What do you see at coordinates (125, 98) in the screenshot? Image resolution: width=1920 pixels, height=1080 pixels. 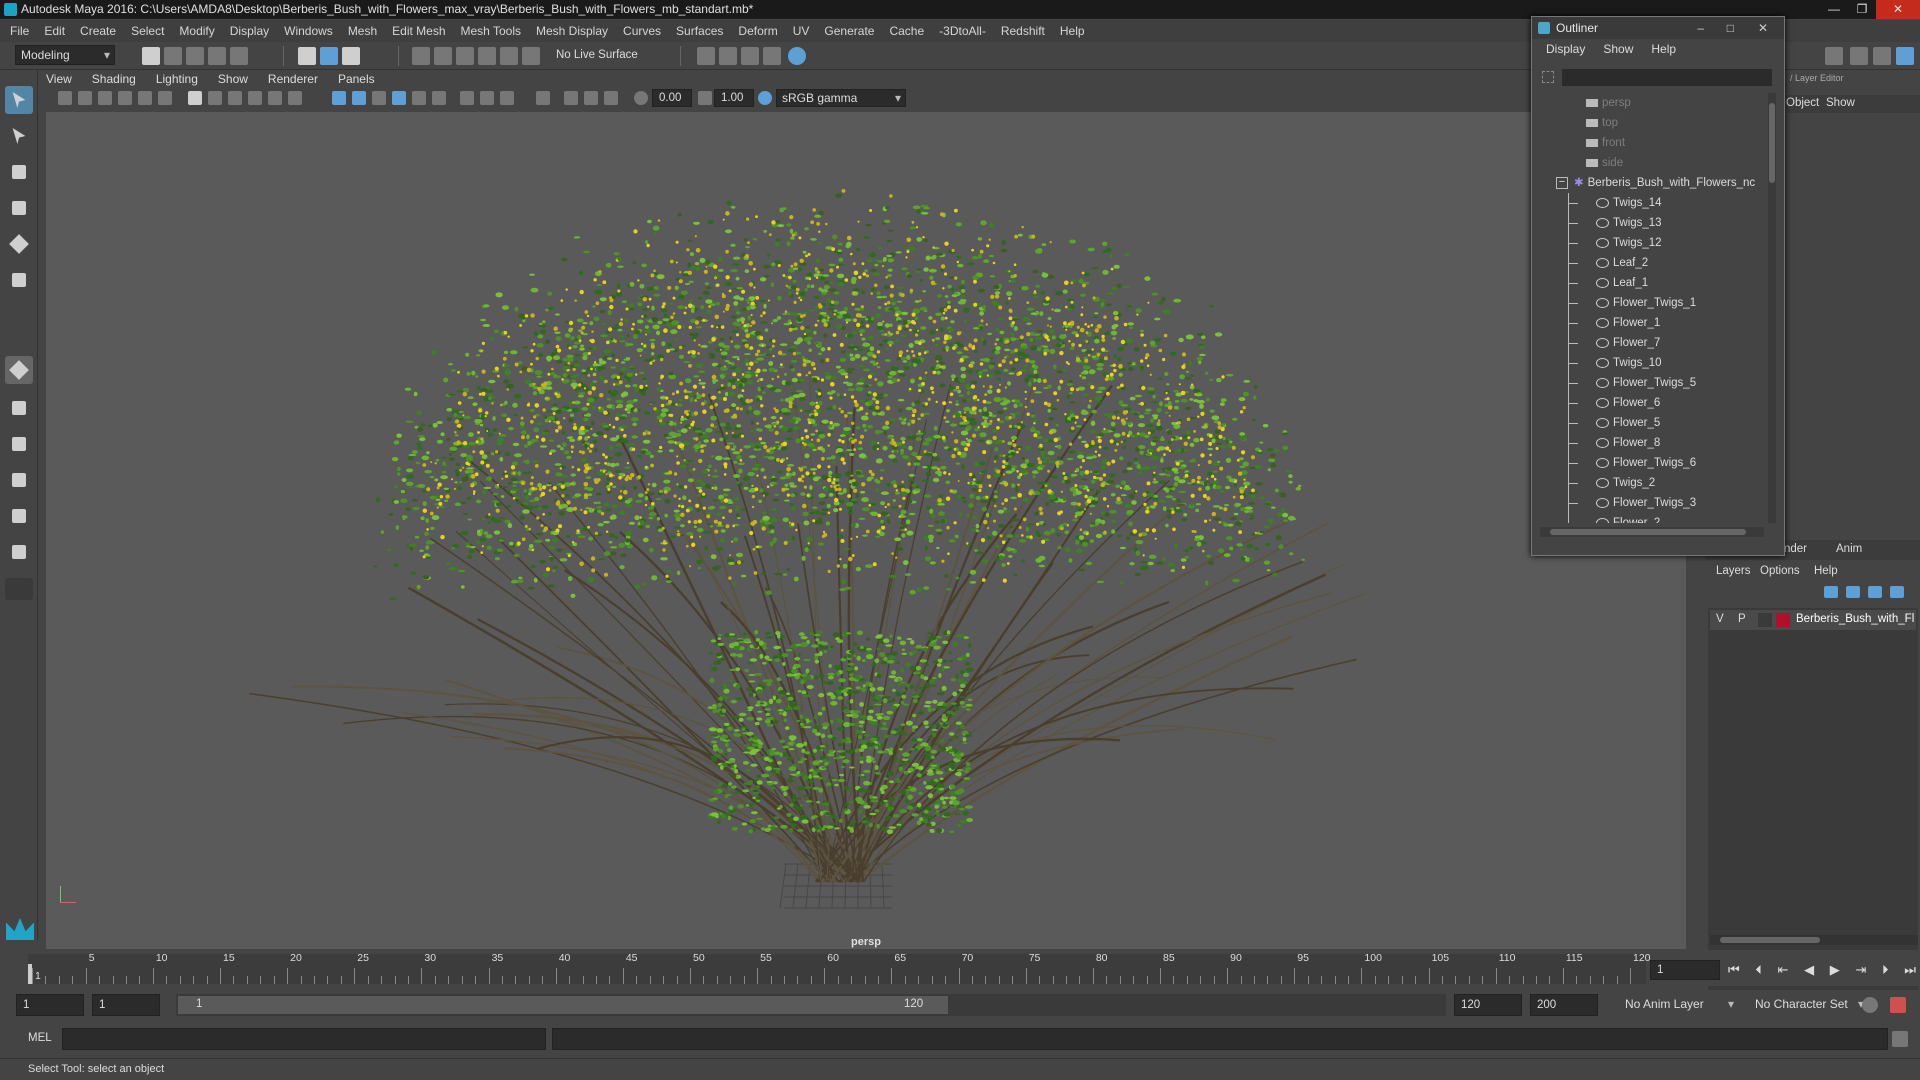 I see `image-plane-icon` at bounding box center [125, 98].